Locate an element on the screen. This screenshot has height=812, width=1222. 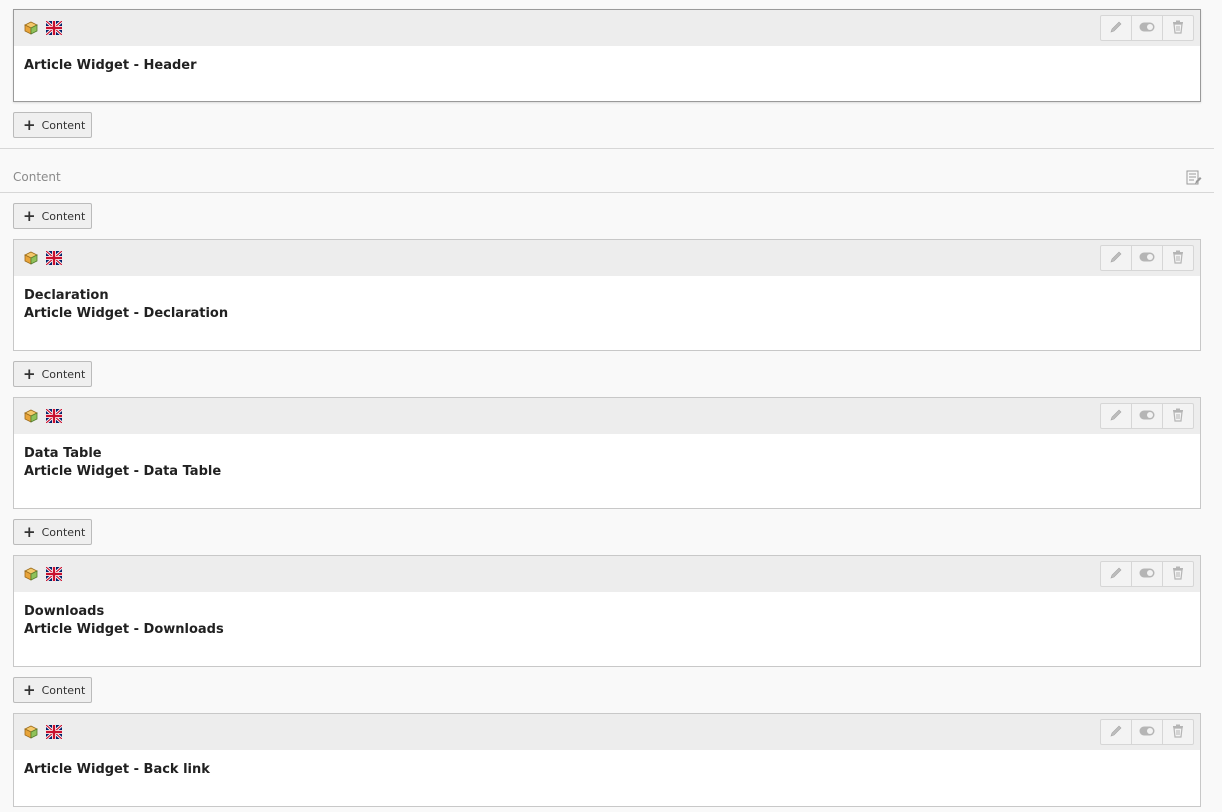
element-header-text: Downloads is located at coordinates (64, 611).